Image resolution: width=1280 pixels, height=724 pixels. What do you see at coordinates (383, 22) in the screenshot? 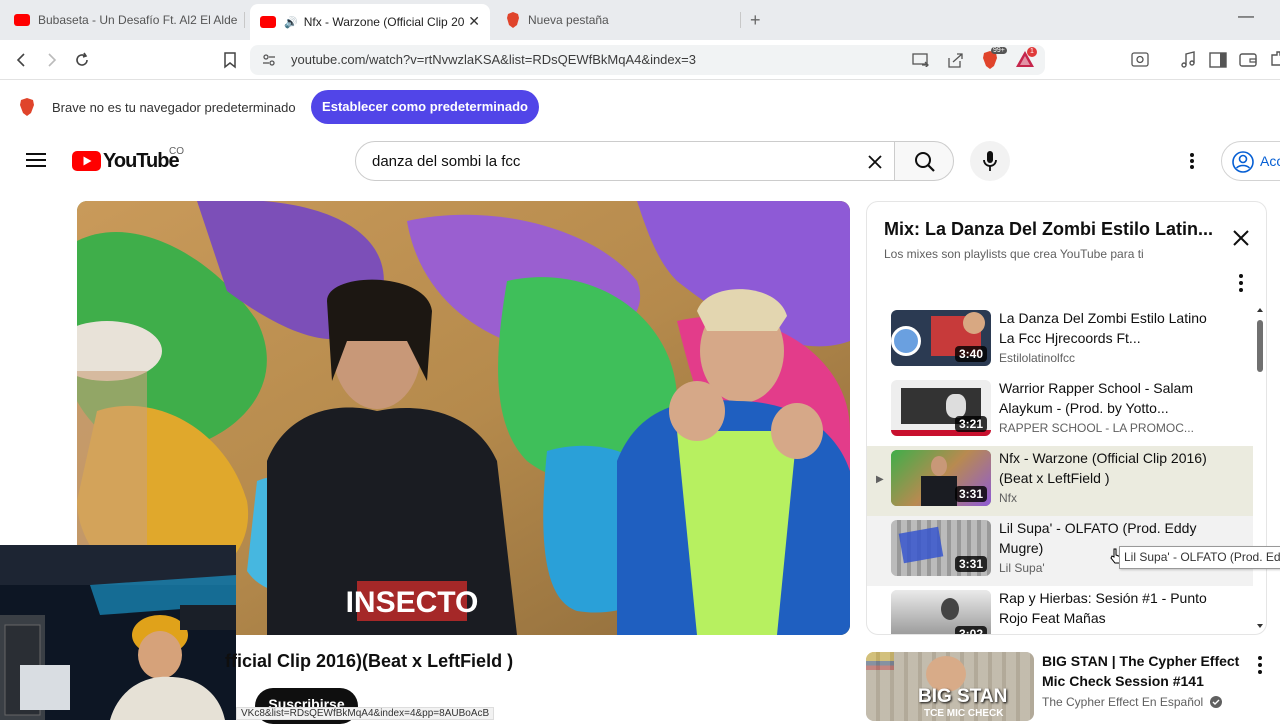
I see `tab-label: Nfx - Warzone (Official Clip 2016)` at bounding box center [383, 22].